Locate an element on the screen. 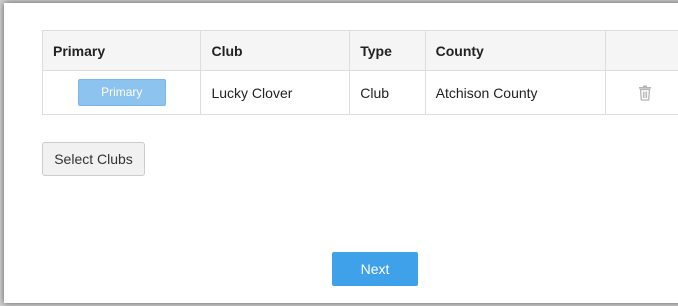 This screenshot has height=306, width=678. cell-primary: Primary is located at coordinates (121, 92).